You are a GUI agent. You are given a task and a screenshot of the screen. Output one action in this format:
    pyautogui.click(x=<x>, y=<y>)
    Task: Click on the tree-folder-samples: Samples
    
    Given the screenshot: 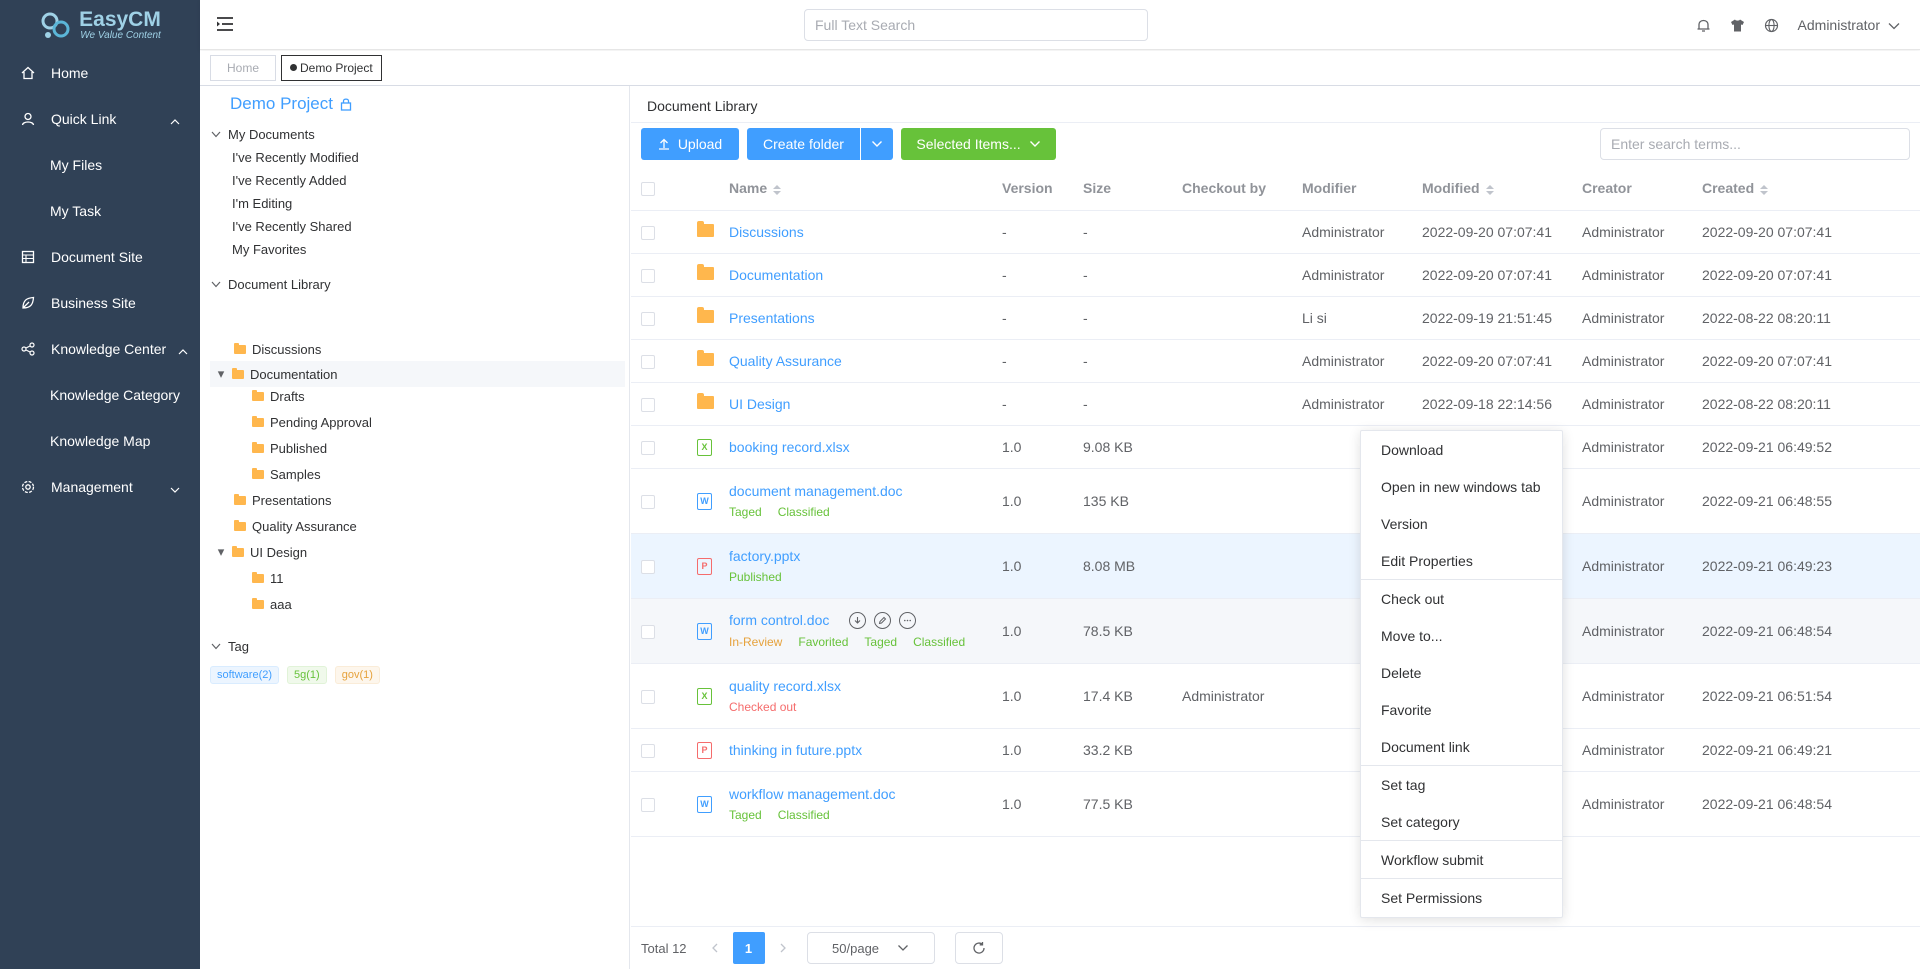 What is the action you would take?
    pyautogui.click(x=286, y=474)
    